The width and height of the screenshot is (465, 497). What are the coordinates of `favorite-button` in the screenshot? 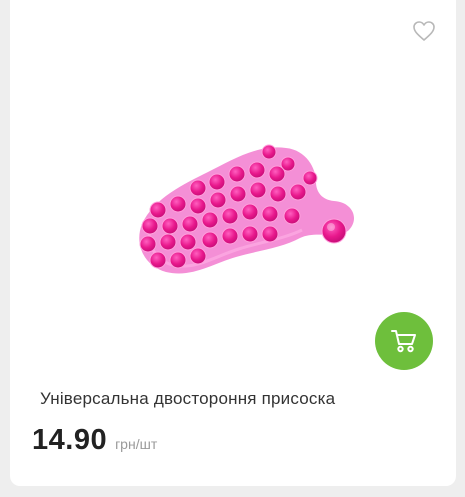 It's located at (424, 31).